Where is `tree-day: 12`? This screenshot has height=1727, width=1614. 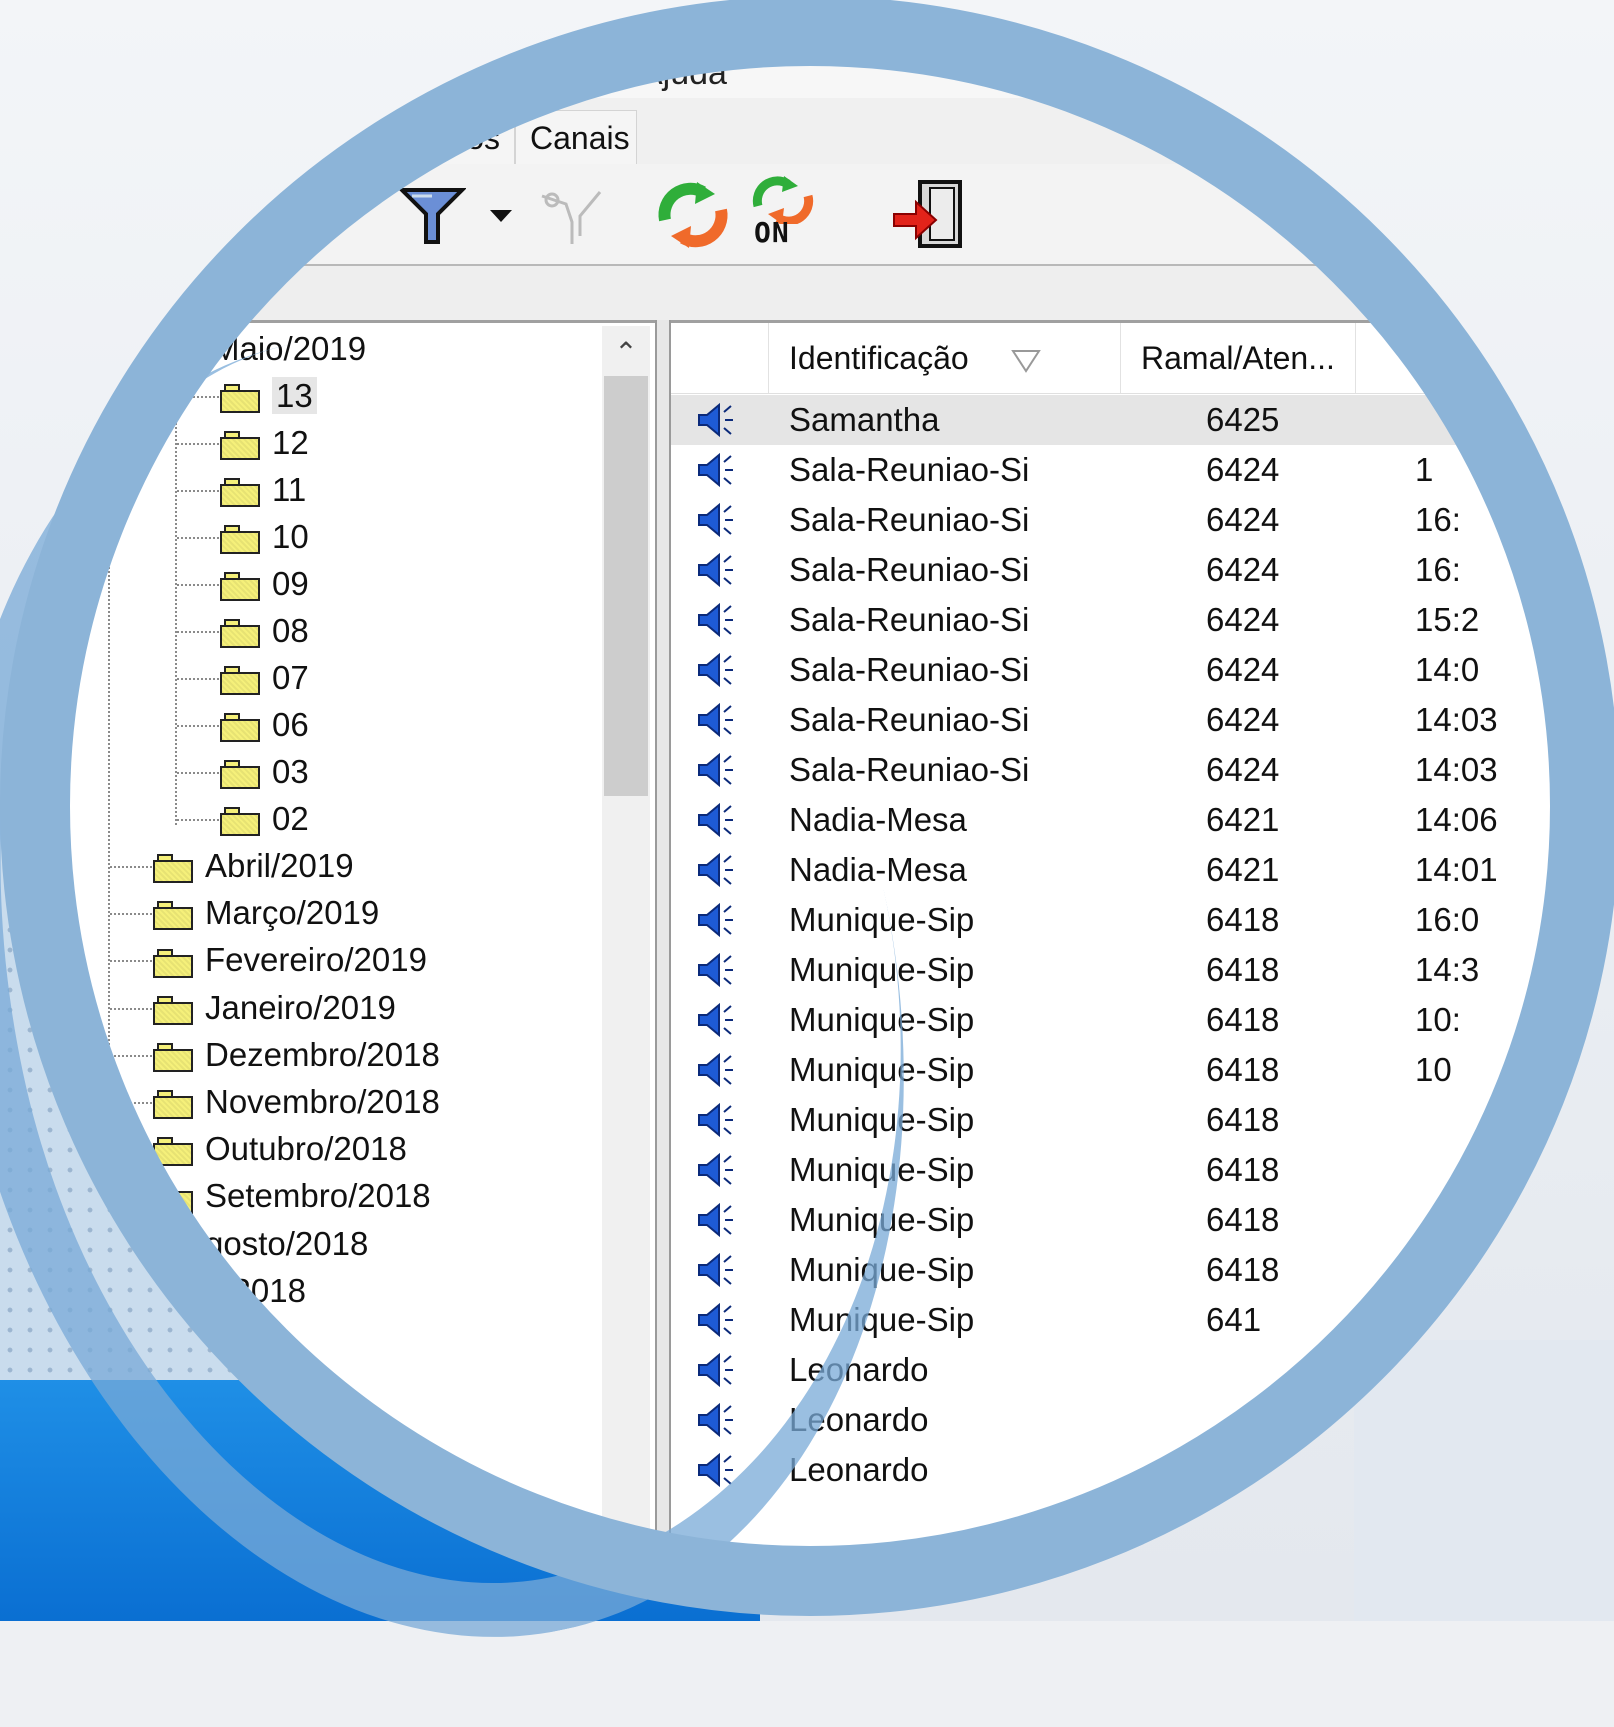
tree-day: 12 is located at coordinates (264, 443).